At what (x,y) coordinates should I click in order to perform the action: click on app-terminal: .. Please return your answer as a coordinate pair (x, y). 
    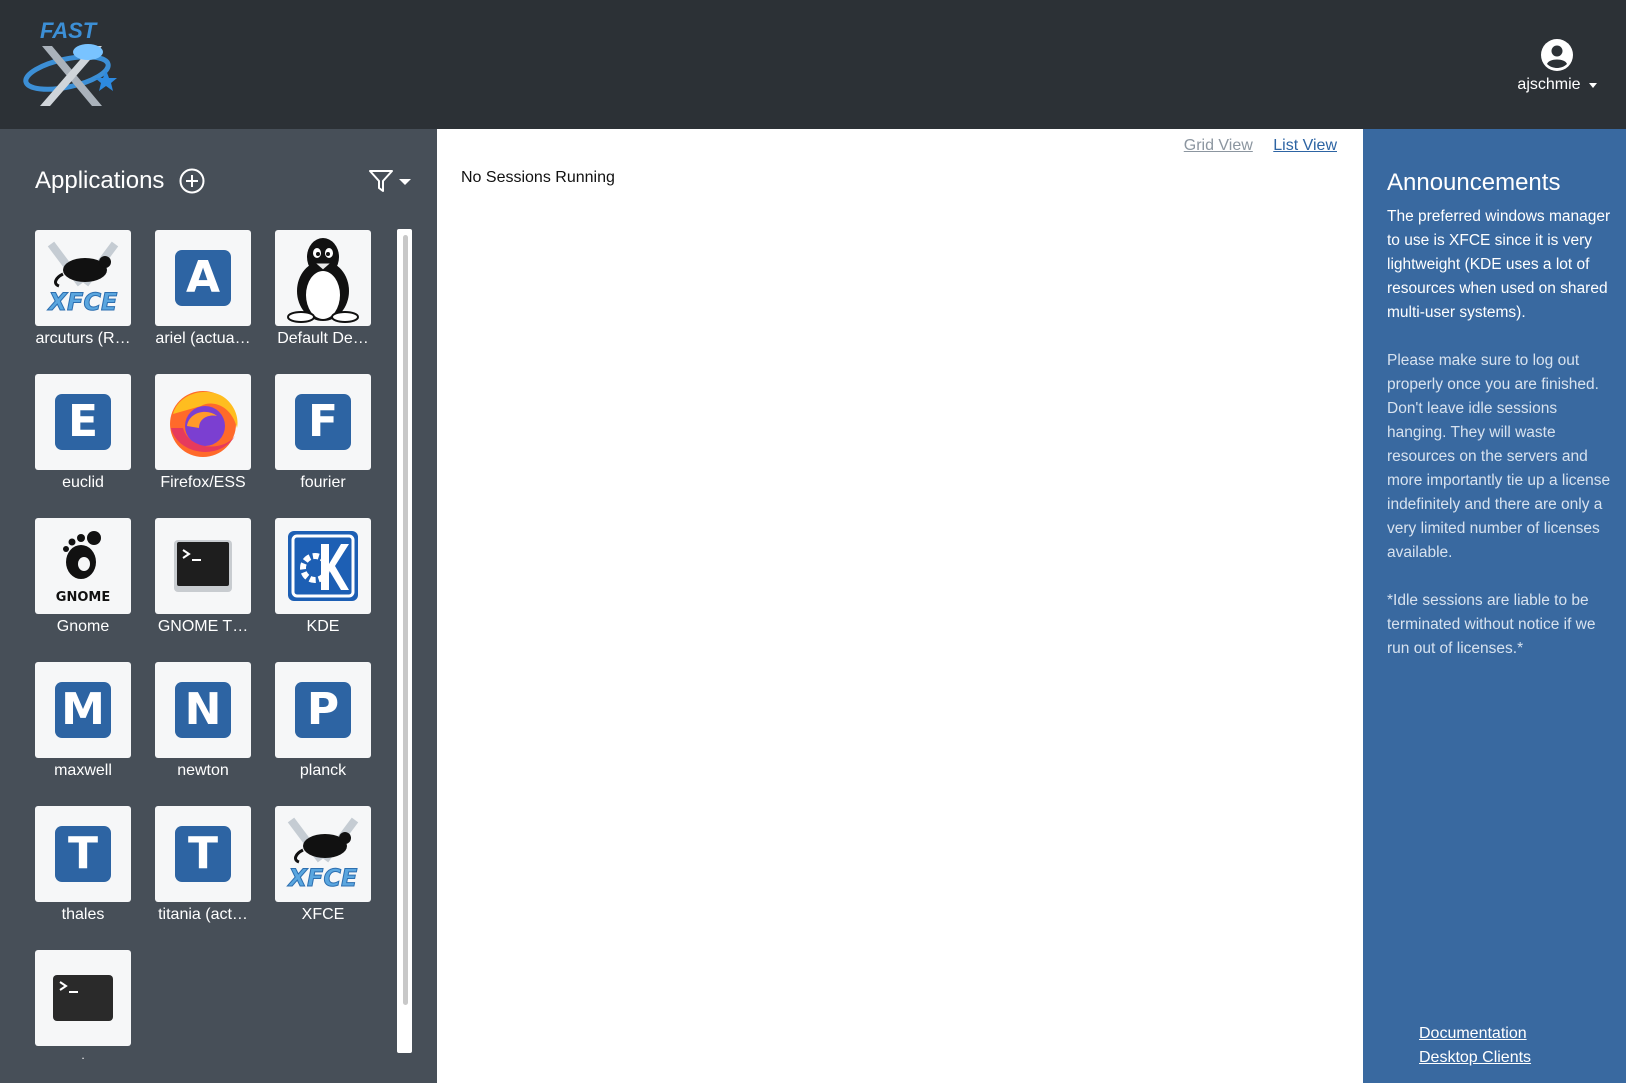
    Looking at the image, I should click on (83, 1005).